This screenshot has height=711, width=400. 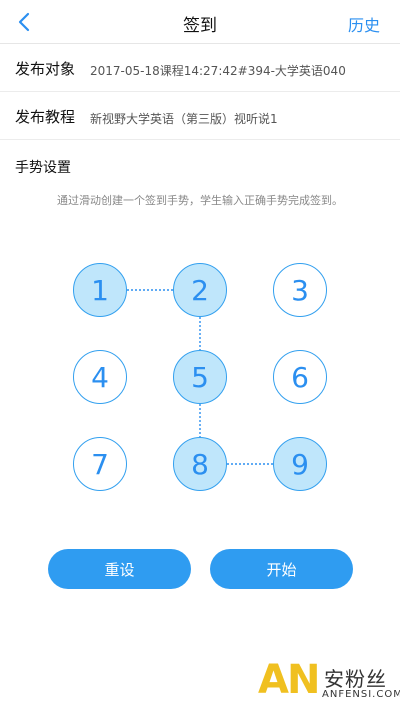 What do you see at coordinates (45, 69) in the screenshot?
I see `publish-target-label: 发布对象` at bounding box center [45, 69].